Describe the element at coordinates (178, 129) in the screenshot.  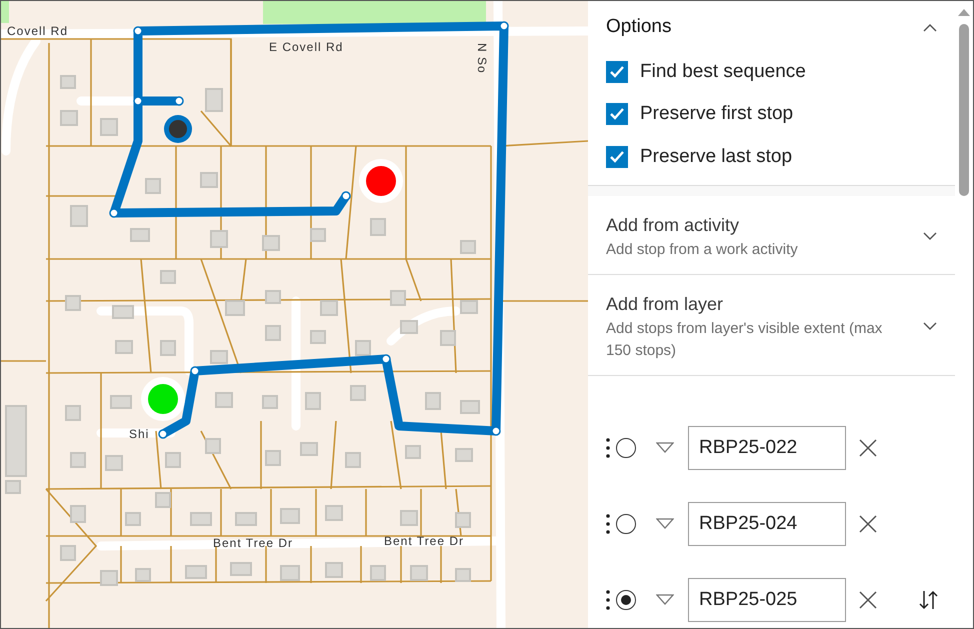
I see `location-marker` at that location.